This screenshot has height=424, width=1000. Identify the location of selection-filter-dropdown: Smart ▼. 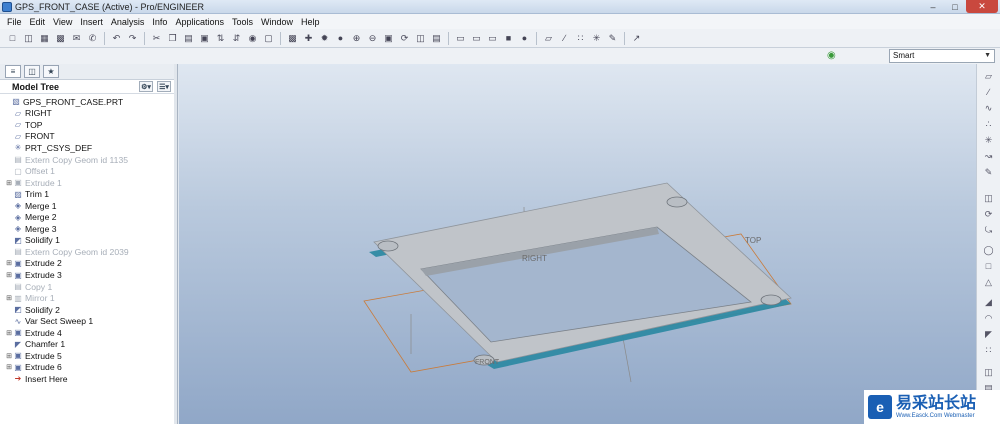
(942, 56).